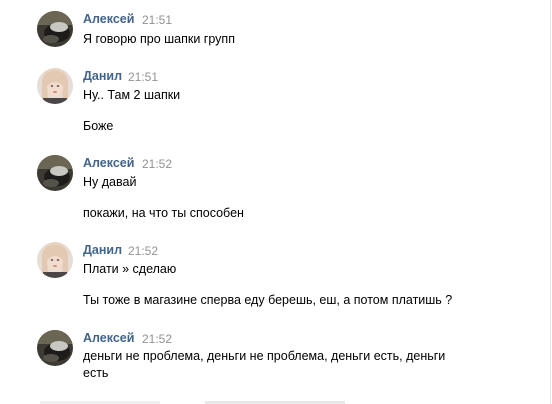 The image size is (552, 404). I want to click on scrollbar-track, so click(550, 202).